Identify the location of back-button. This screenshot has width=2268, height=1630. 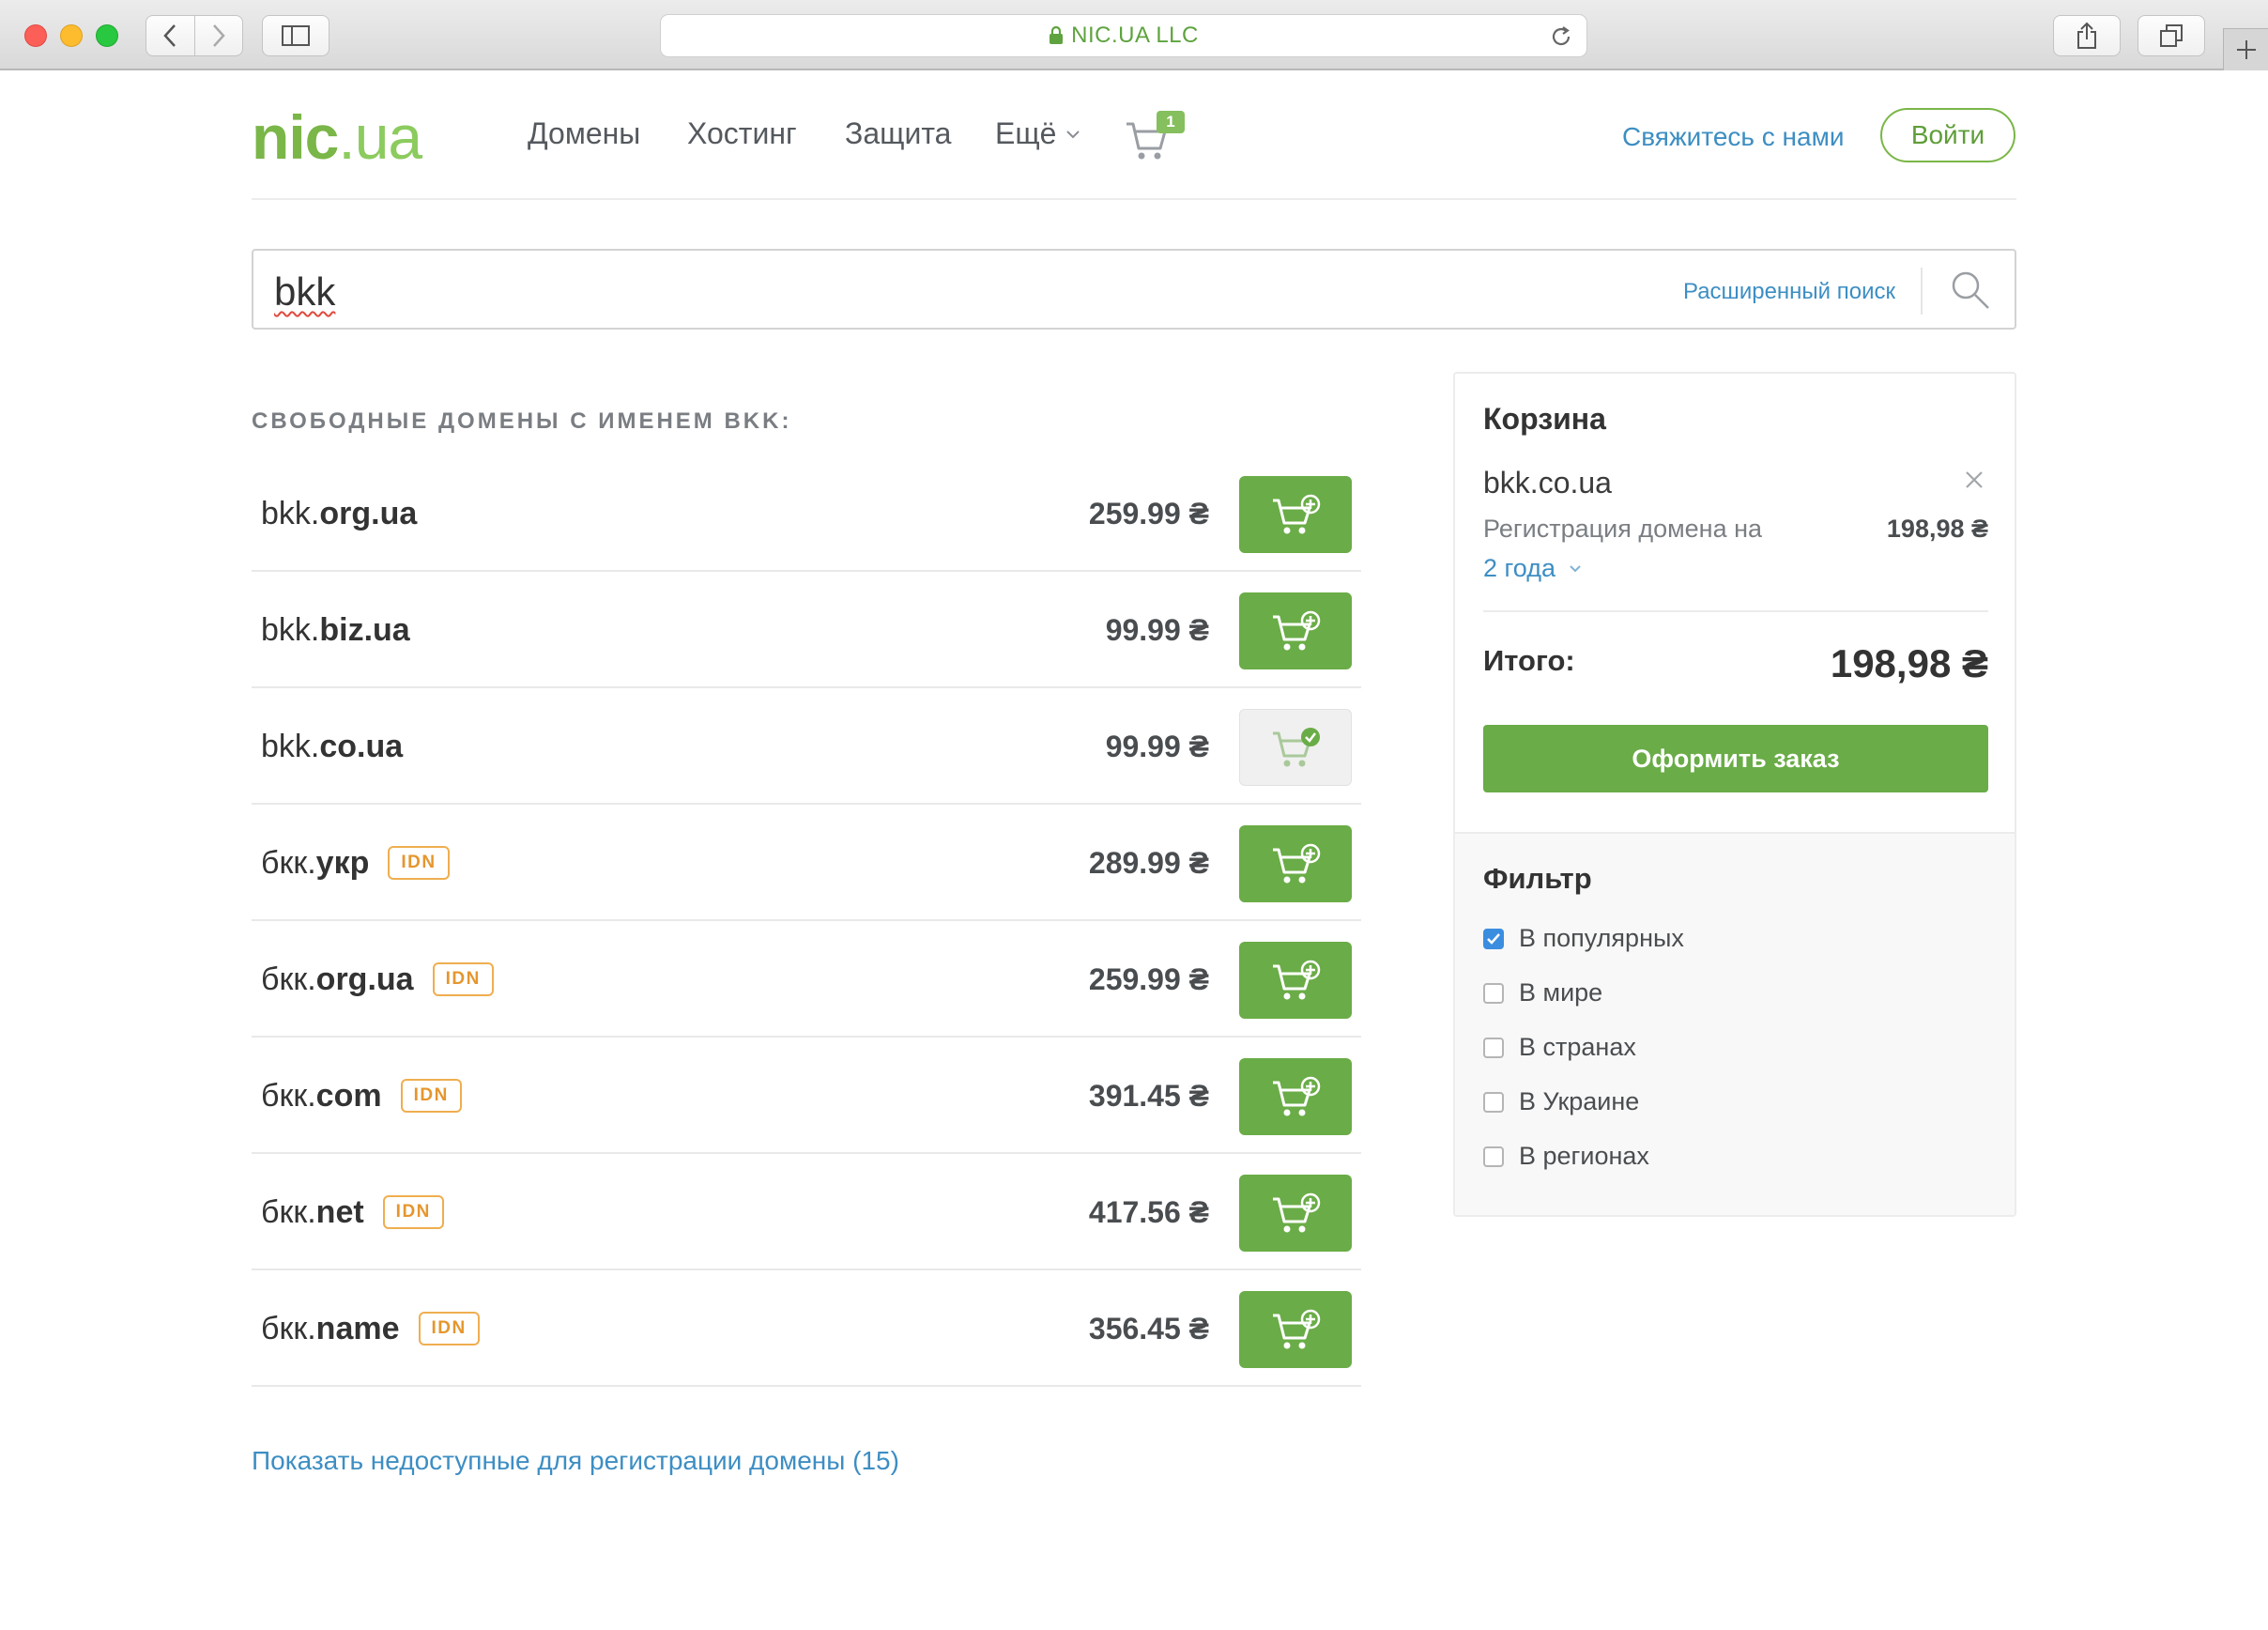
(170, 35).